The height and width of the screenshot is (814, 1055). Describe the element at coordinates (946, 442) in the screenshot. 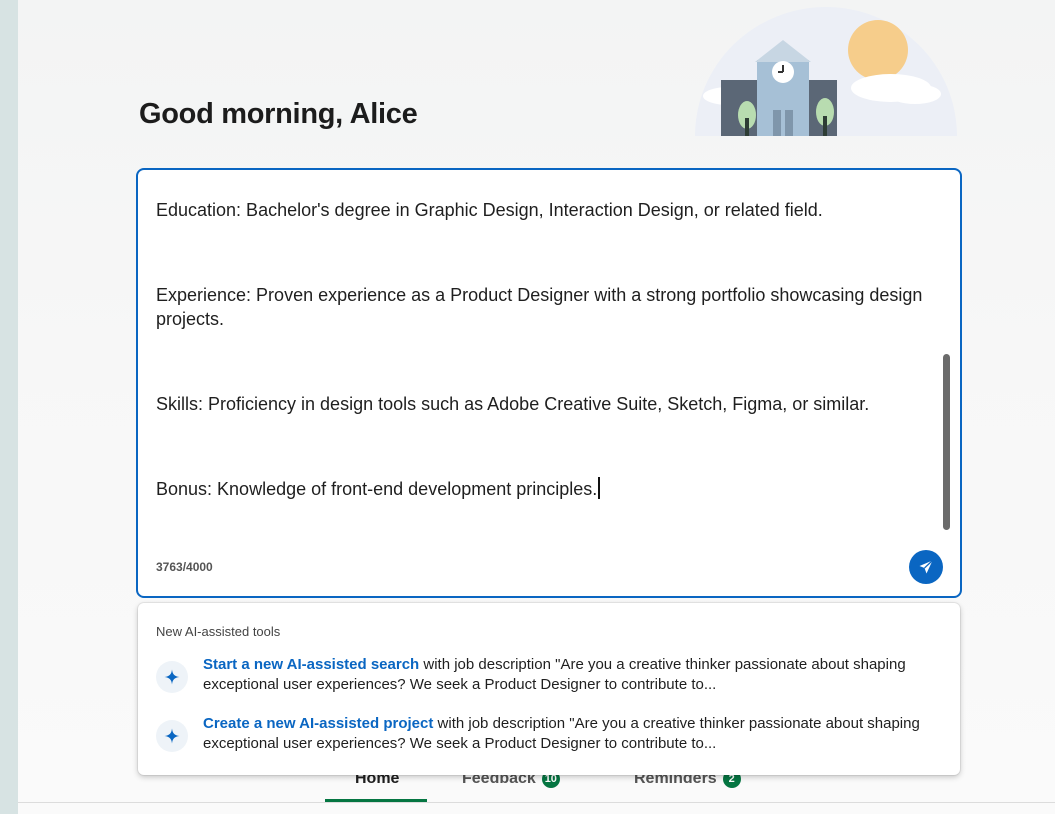

I see `textarea-scrollbar` at that location.